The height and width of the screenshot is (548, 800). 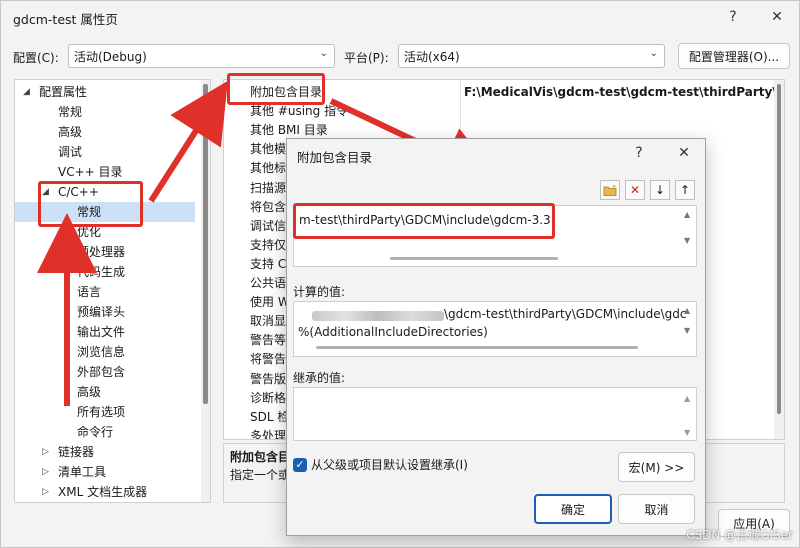 What do you see at coordinates (393, 332) in the screenshot?
I see `computed-line-2: %(AdditionalIncludeDirectories)` at bounding box center [393, 332].